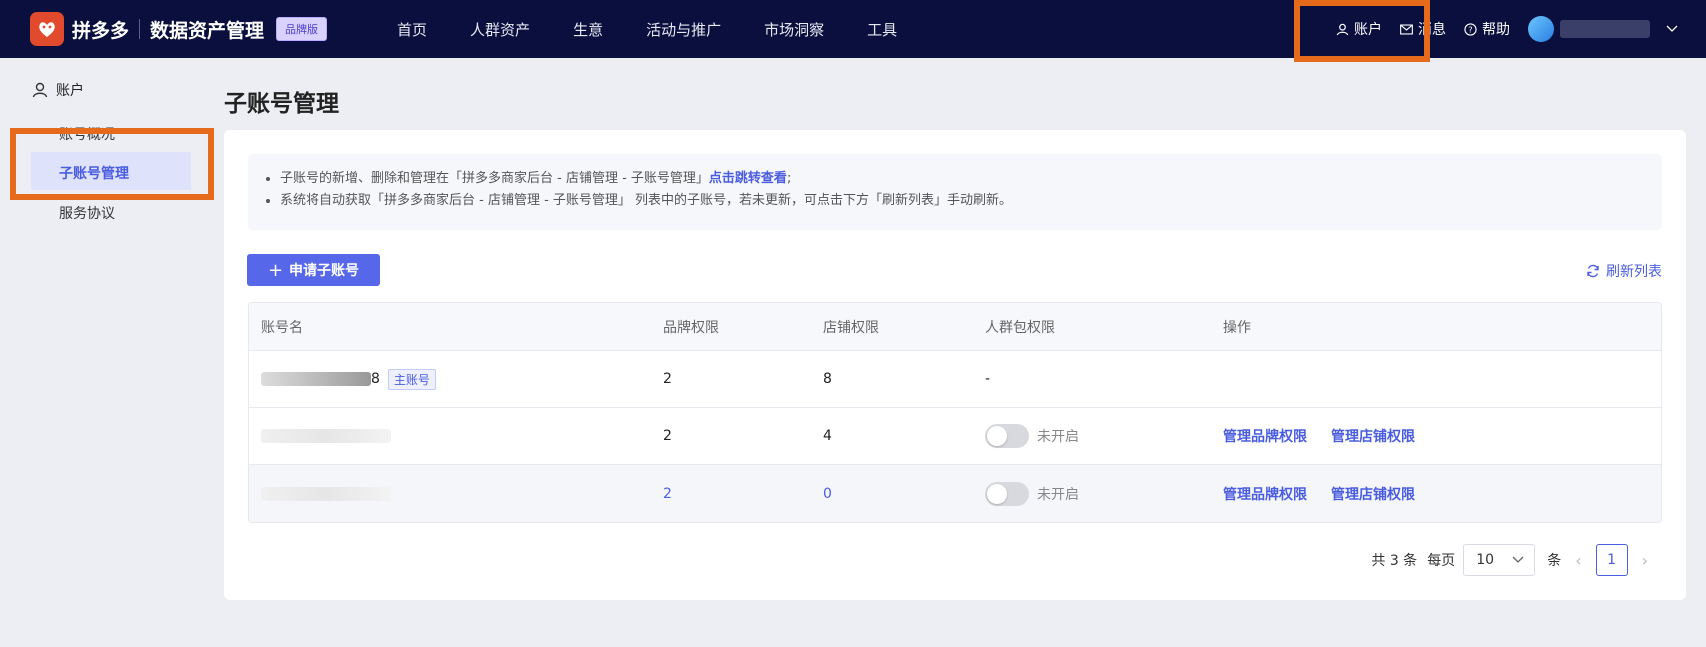 The width and height of the screenshot is (1706, 647). What do you see at coordinates (281, 104) in the screenshot?
I see `page-title: 子账号管理` at bounding box center [281, 104].